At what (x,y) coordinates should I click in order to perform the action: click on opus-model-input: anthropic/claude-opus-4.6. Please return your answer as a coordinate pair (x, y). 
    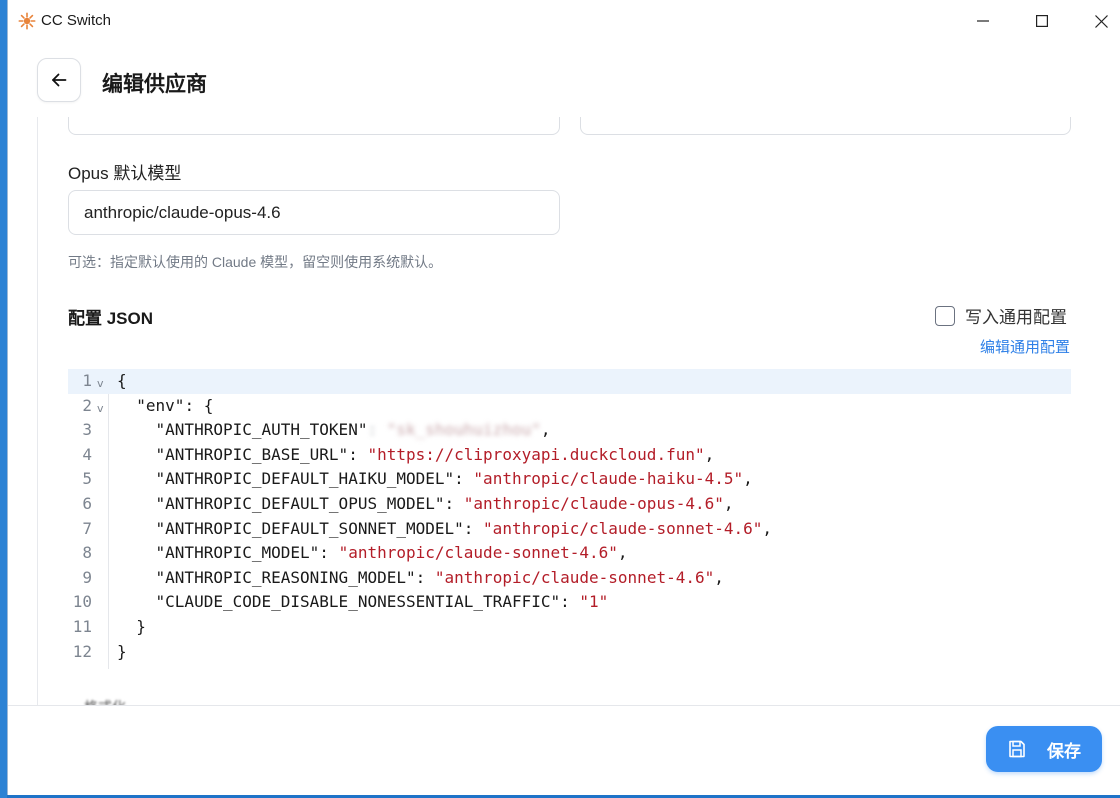
    Looking at the image, I should click on (314, 212).